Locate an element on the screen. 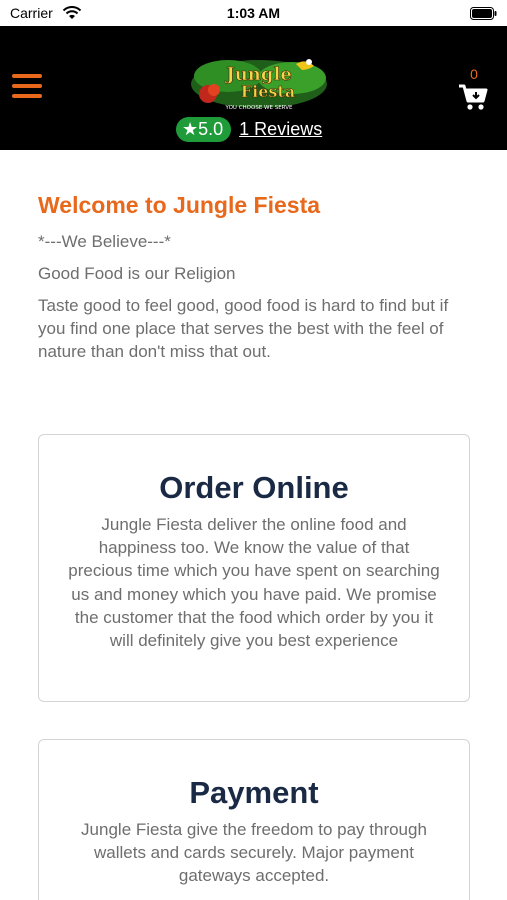  svg-text: Fiesta is located at coordinates (268, 91).